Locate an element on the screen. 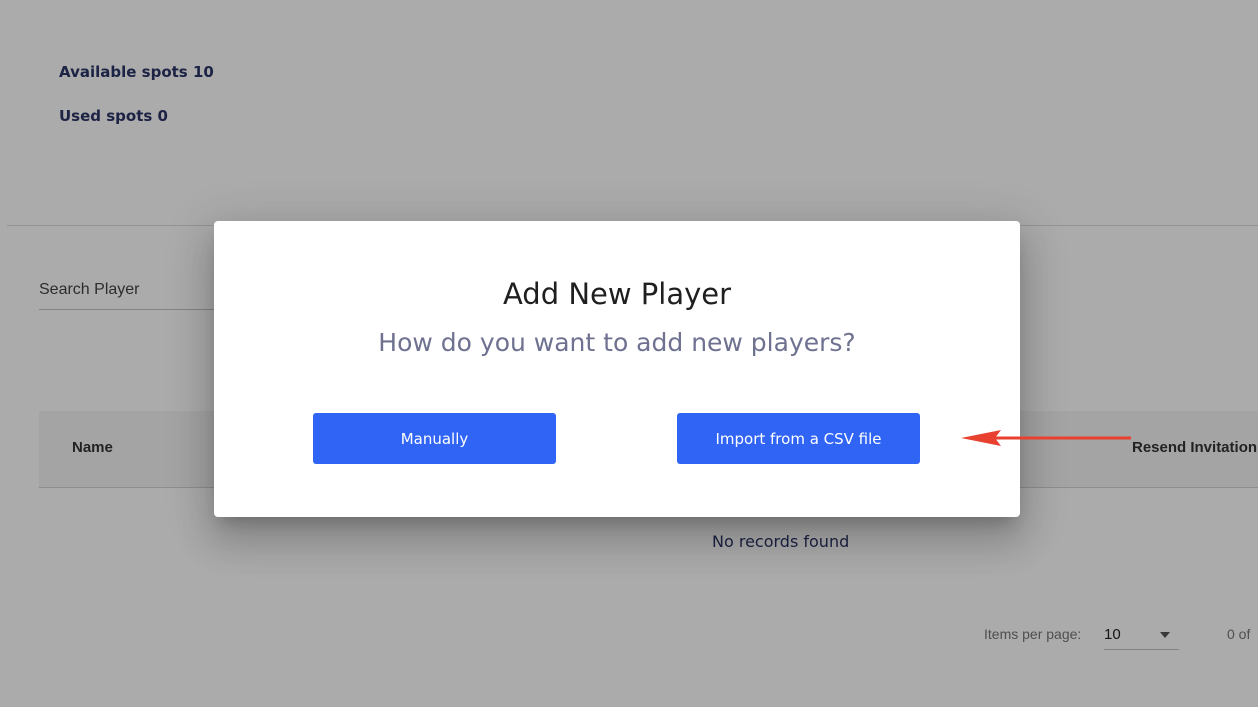 Image resolution: width=1258 pixels, height=707 pixels. dialog-title: Add New Player is located at coordinates (617, 294).